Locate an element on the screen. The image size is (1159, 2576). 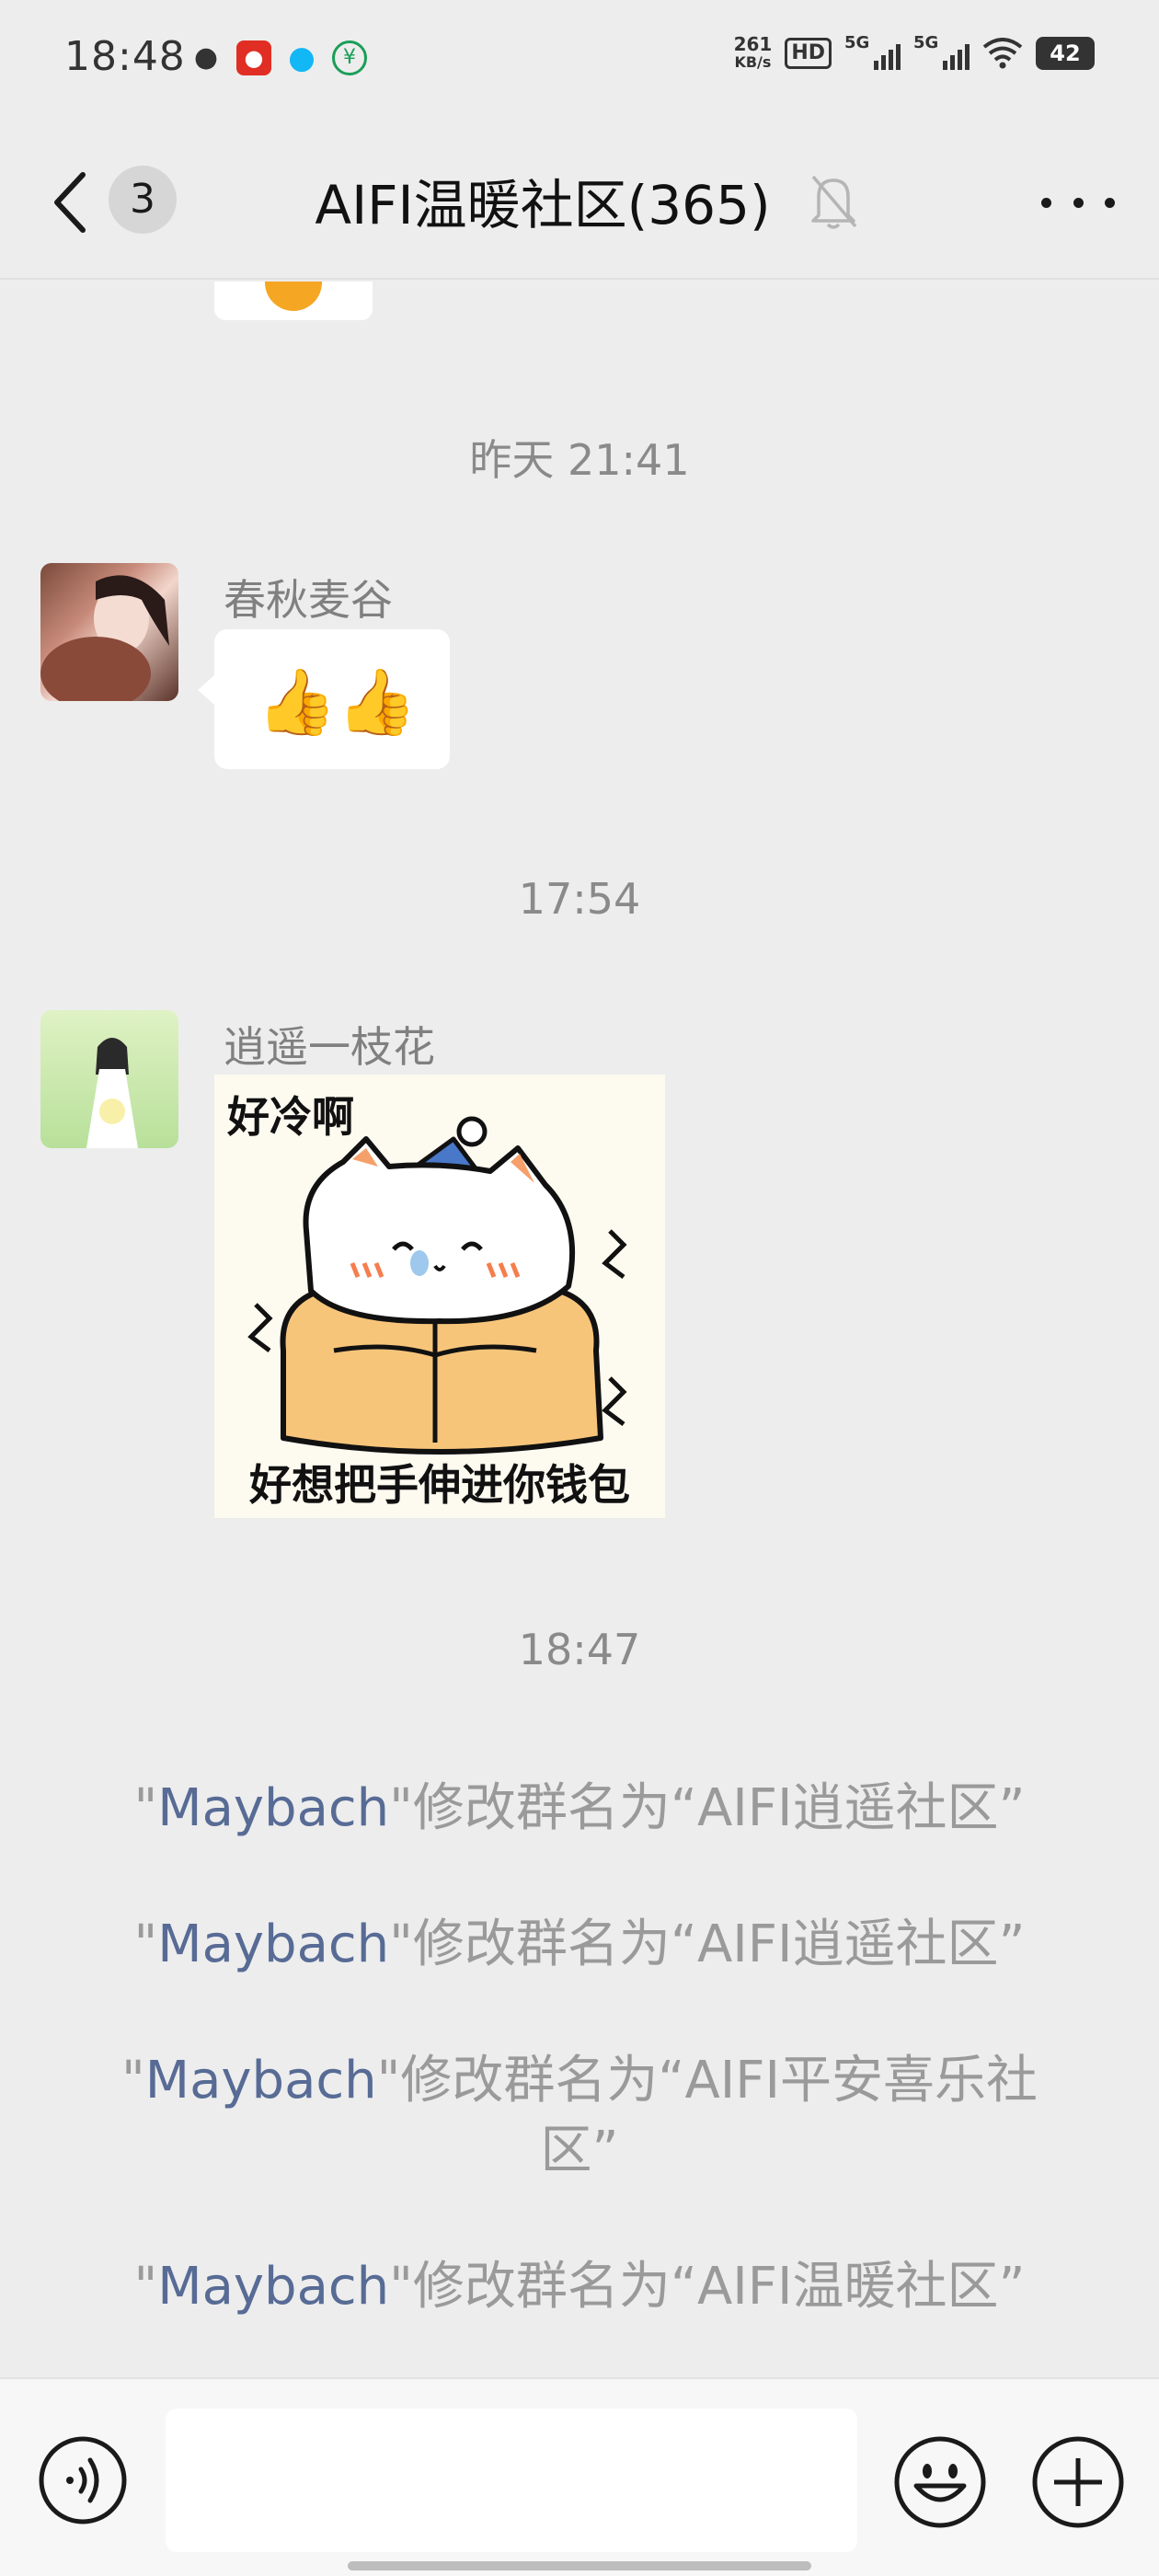
battery-icon: 42 is located at coordinates (1065, 53).